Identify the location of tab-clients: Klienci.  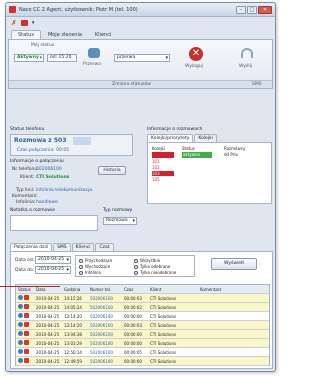
(103, 35).